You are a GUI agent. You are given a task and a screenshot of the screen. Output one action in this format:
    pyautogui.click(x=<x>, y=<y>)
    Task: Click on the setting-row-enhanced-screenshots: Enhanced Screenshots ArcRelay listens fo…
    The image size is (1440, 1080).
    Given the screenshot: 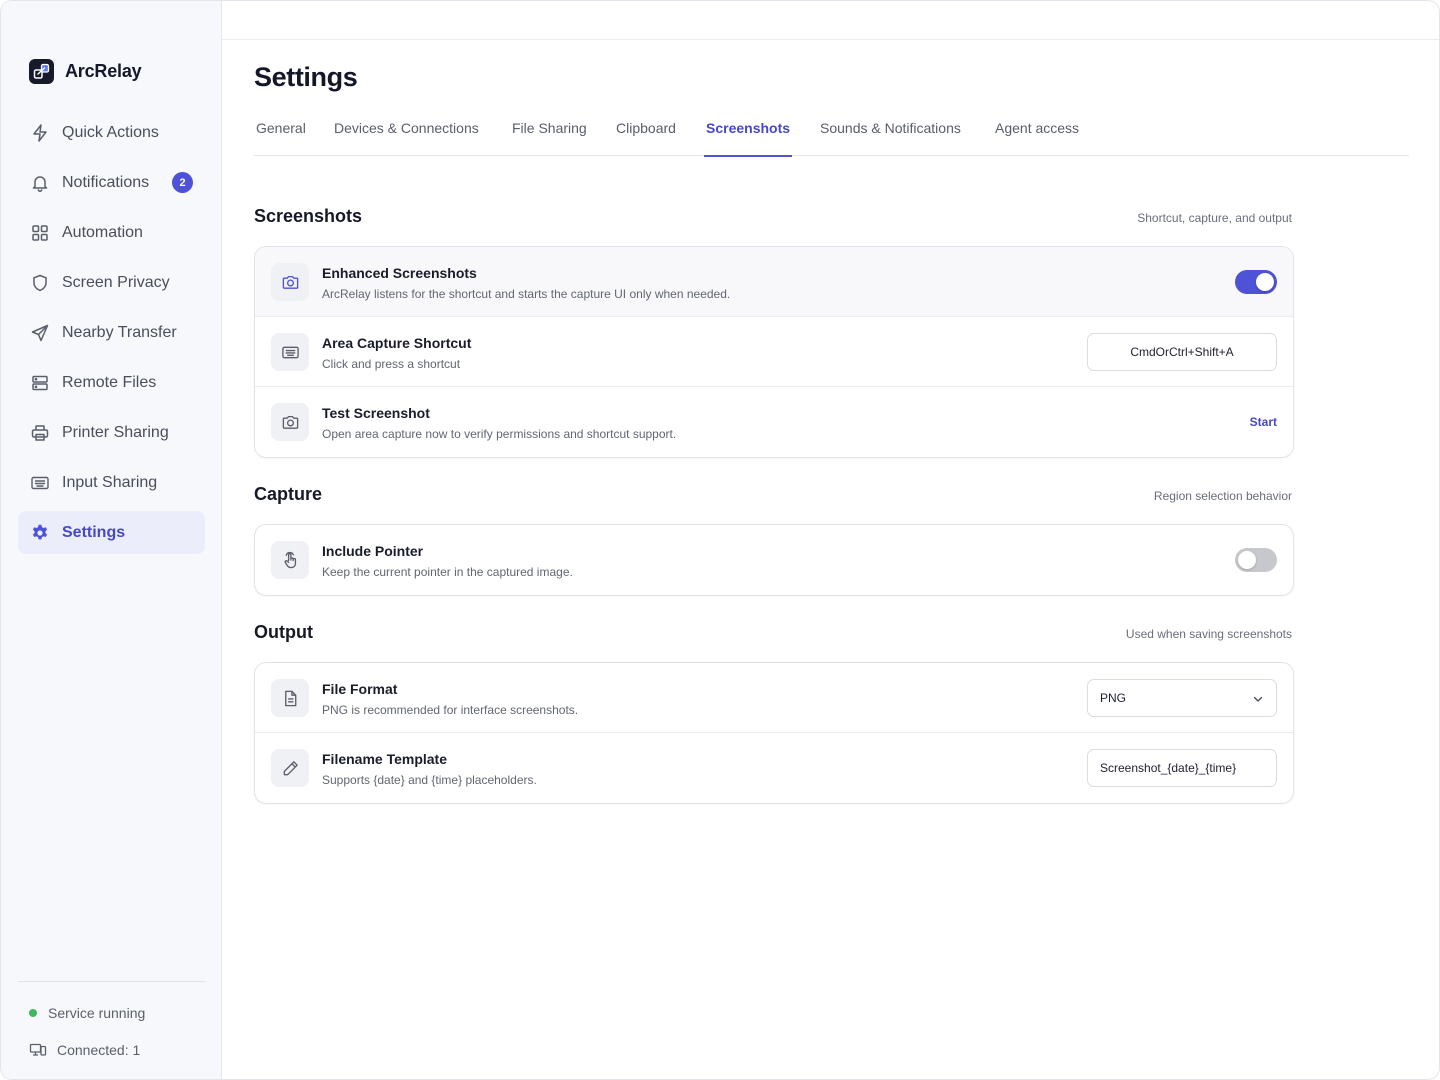 What is the action you would take?
    pyautogui.click(x=774, y=282)
    